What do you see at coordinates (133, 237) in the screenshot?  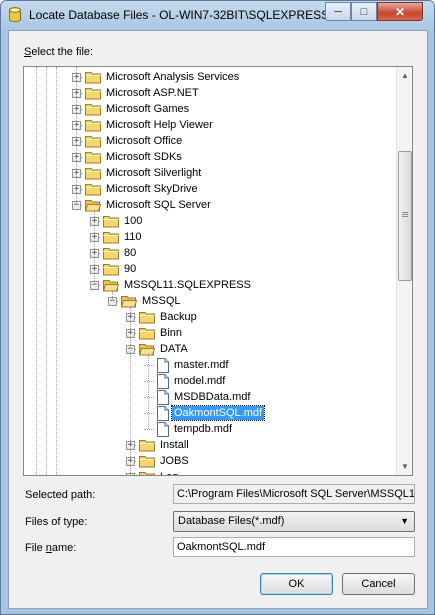 I see `tree-node-label: 110` at bounding box center [133, 237].